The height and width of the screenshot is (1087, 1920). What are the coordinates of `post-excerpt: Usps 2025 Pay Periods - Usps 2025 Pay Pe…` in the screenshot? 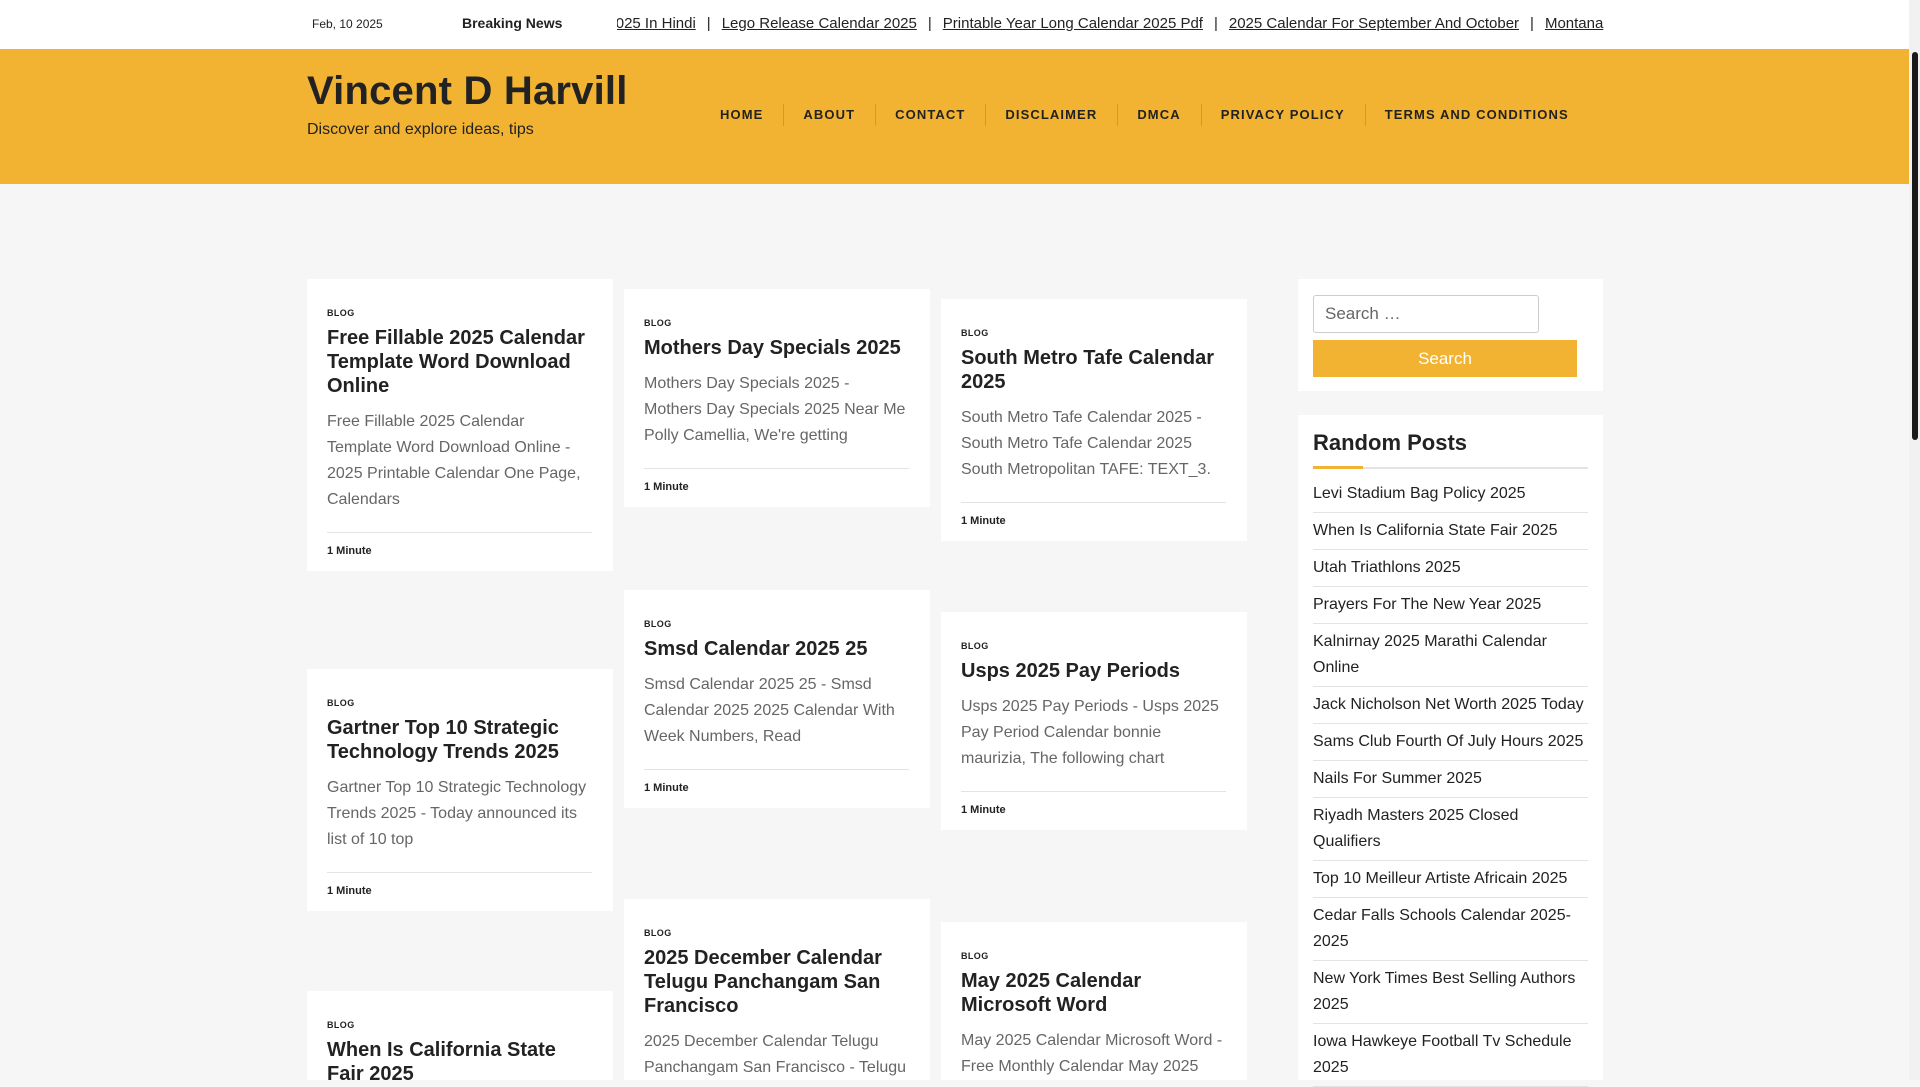 It's located at (1090, 732).